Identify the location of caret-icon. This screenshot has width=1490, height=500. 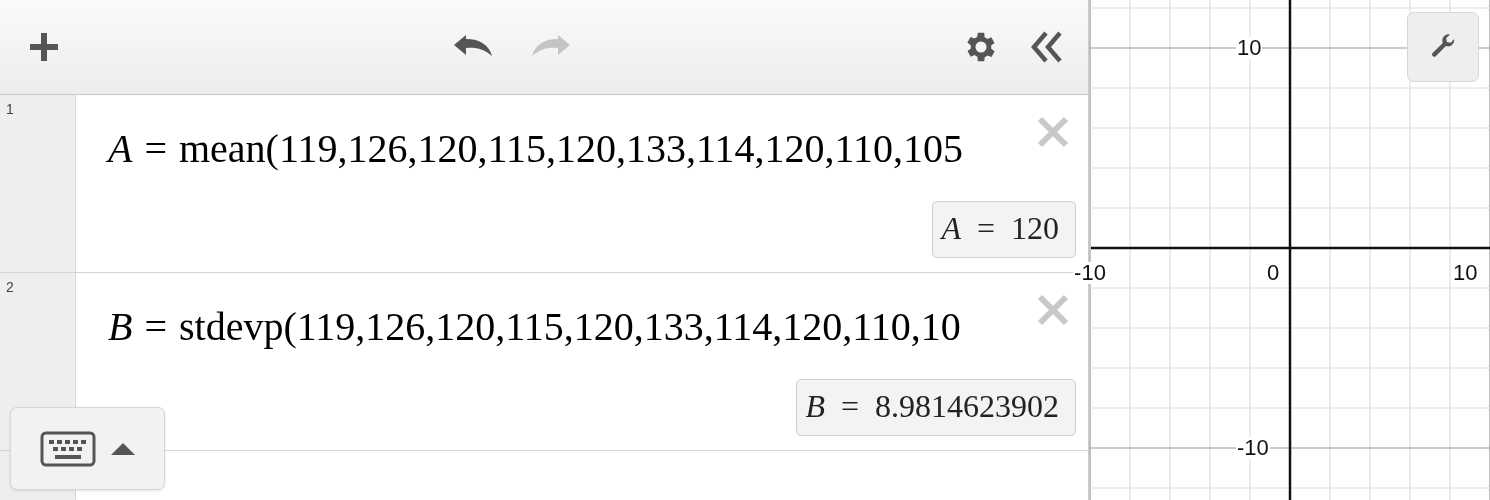
(122, 448).